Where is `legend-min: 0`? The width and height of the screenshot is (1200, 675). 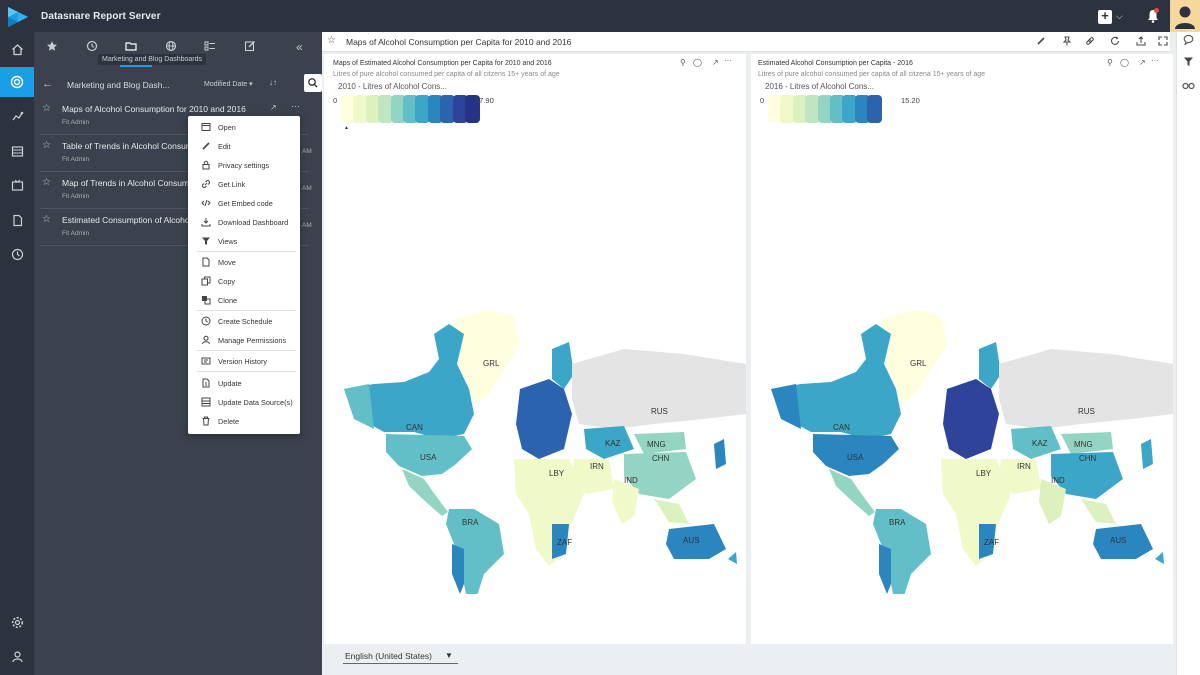
legend-min: 0 is located at coordinates (335, 100).